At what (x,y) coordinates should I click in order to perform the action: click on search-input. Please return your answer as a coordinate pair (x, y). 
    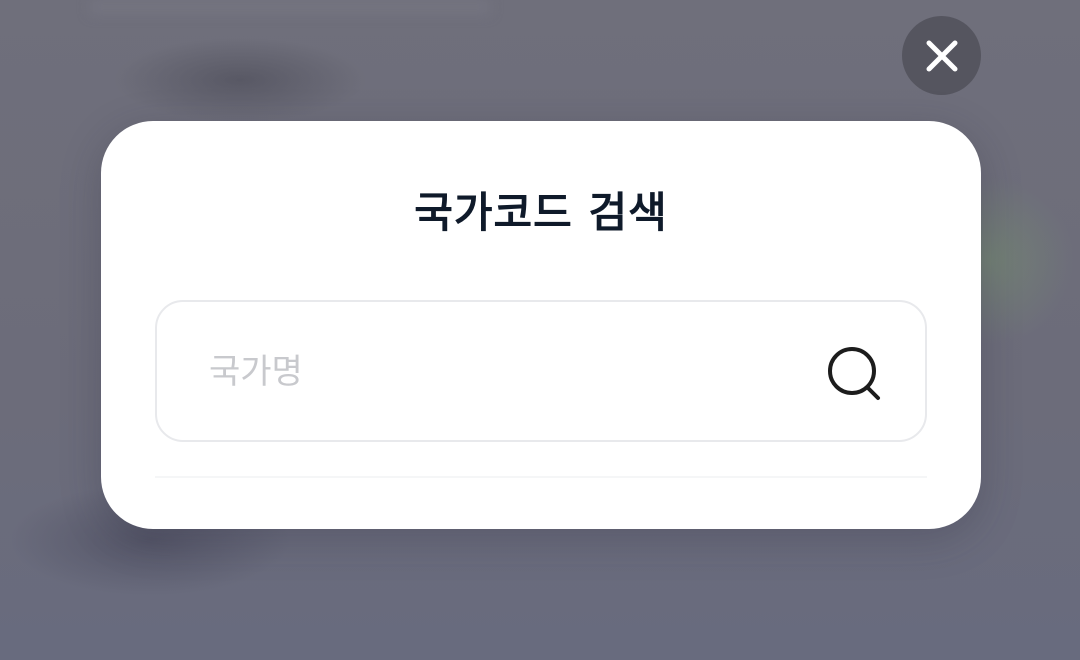
    Looking at the image, I should click on (509, 372).